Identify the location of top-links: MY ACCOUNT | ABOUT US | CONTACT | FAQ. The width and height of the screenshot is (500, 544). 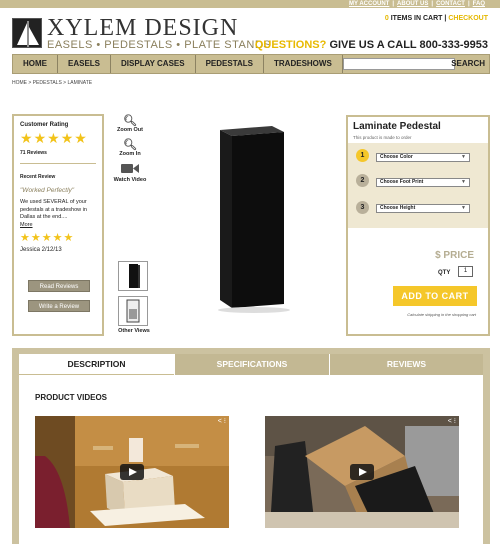
(417, 4).